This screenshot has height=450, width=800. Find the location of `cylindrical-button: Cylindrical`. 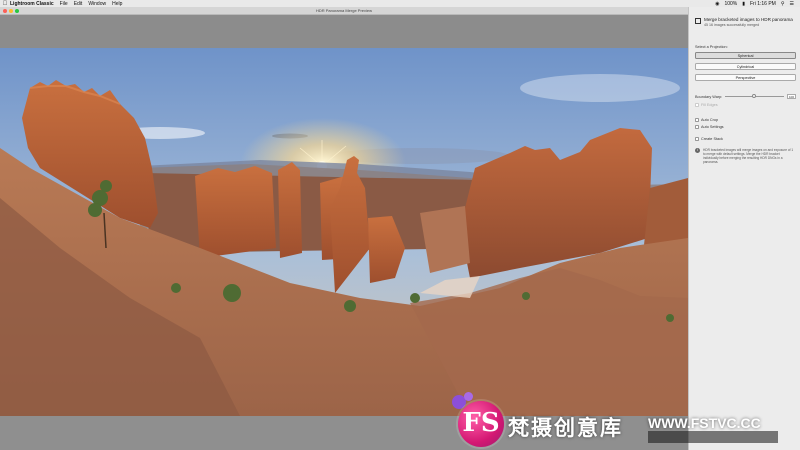

cylindrical-button: Cylindrical is located at coordinates (745, 66).